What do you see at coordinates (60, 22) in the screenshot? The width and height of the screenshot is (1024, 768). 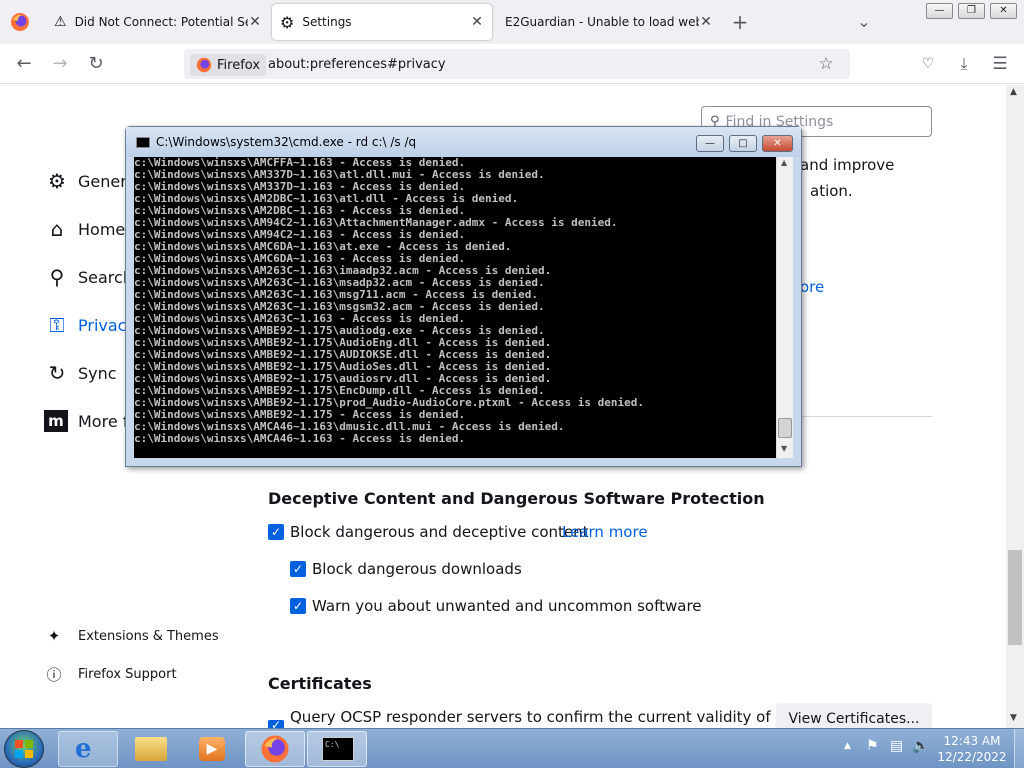 I see `warning-icon: ⚠` at bounding box center [60, 22].